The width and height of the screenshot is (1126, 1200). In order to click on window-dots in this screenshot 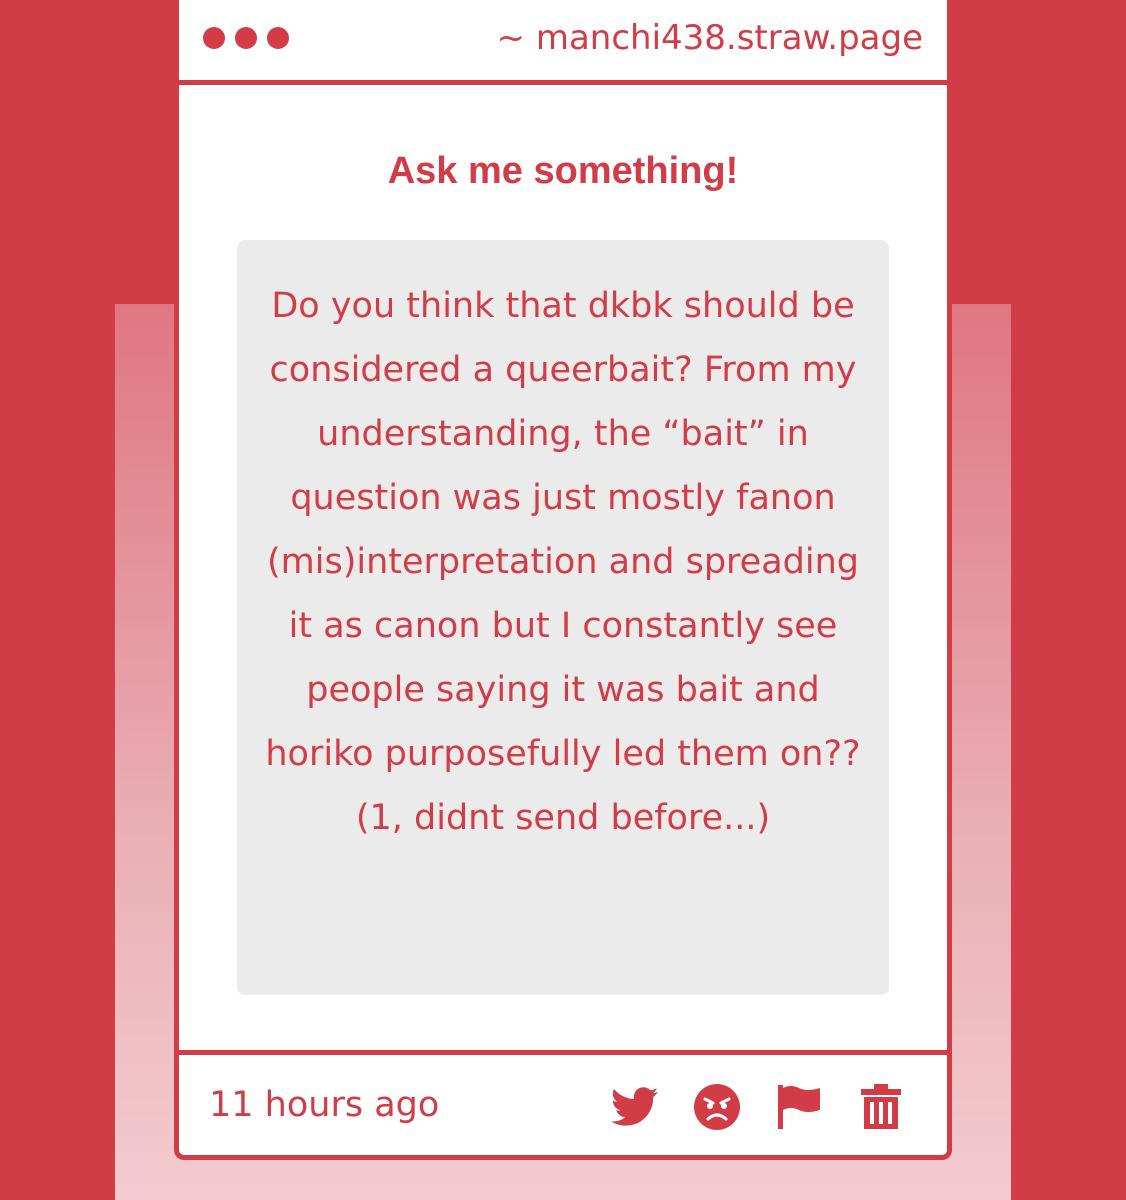, I will do `click(246, 38)`.